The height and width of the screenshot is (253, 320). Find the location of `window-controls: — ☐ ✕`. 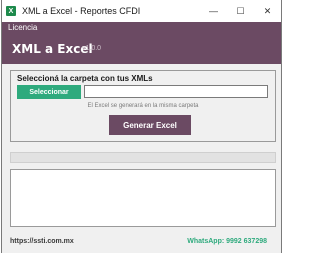

window-controls: — ☐ ✕ is located at coordinates (240, 11).